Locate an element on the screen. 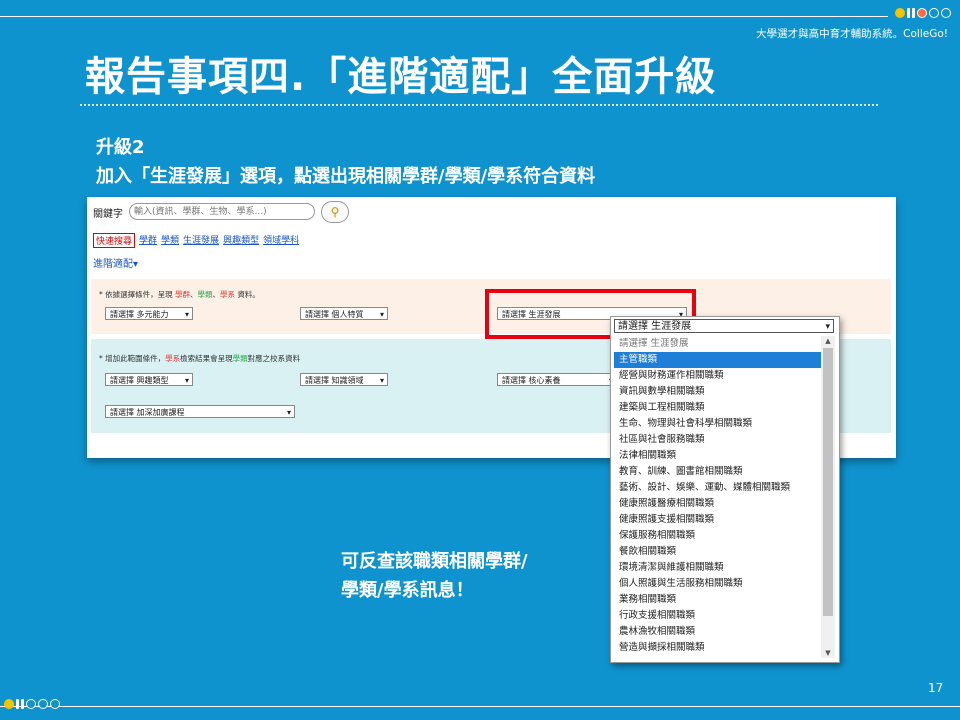 The image size is (960, 720). career-option: 生命、物理與社會科學相關職類 is located at coordinates (717, 424).